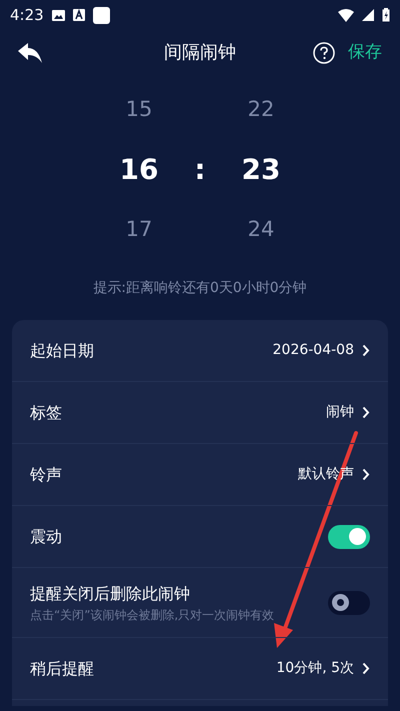 The height and width of the screenshot is (711, 400). Describe the element at coordinates (200, 53) in the screenshot. I see `page-title: 间隔闹钟` at that location.